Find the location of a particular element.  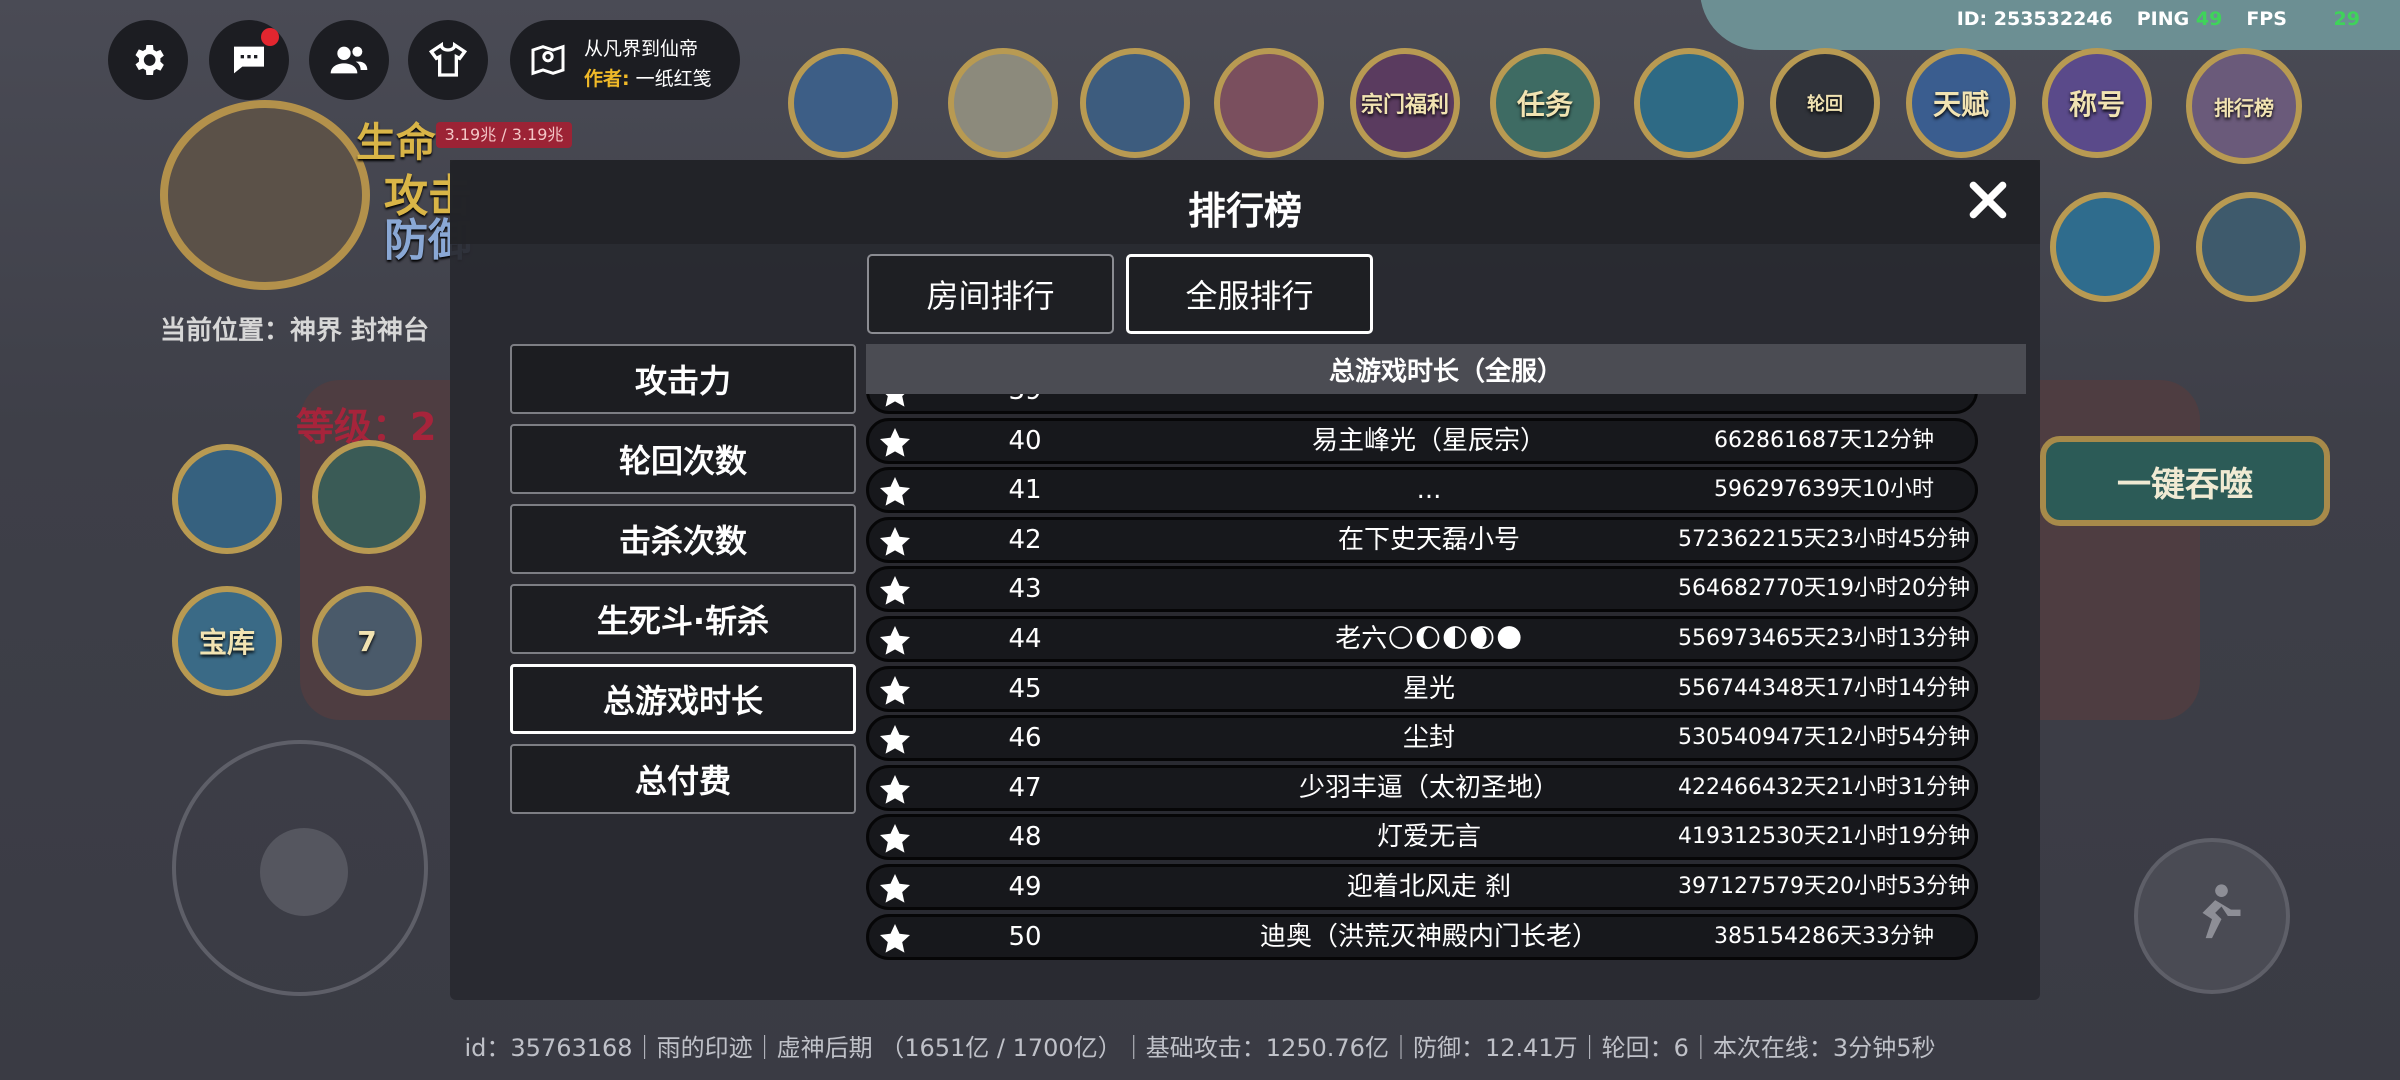

hp-bar: 3.19兆 / 3.19兆 is located at coordinates (504, 135).